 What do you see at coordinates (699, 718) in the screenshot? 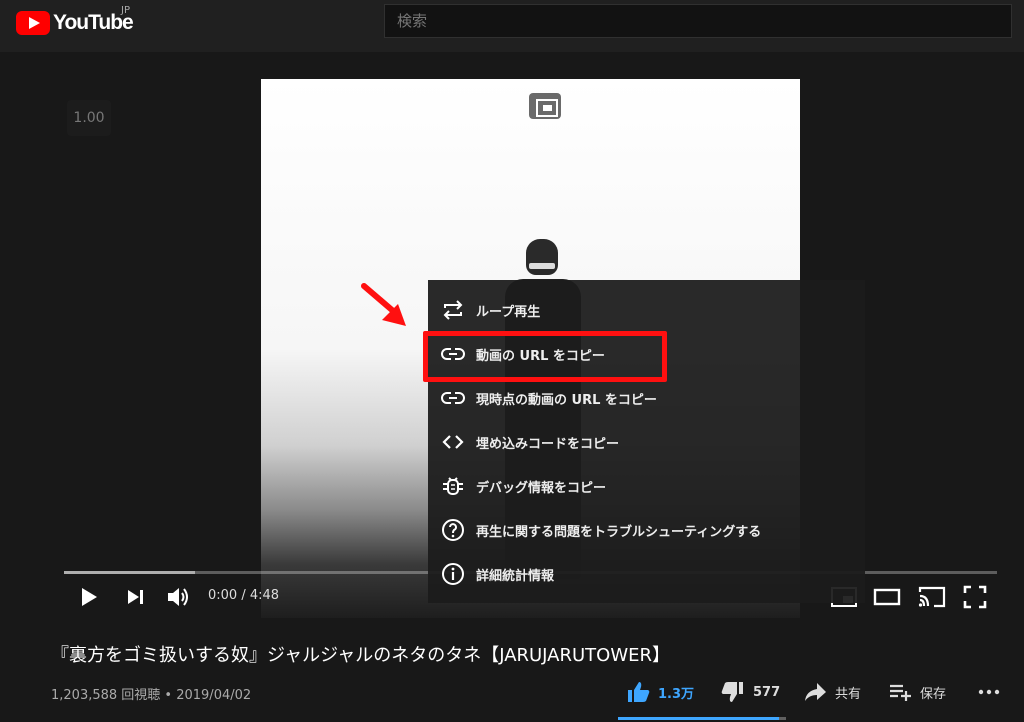
I see `like-ratio-fill` at bounding box center [699, 718].